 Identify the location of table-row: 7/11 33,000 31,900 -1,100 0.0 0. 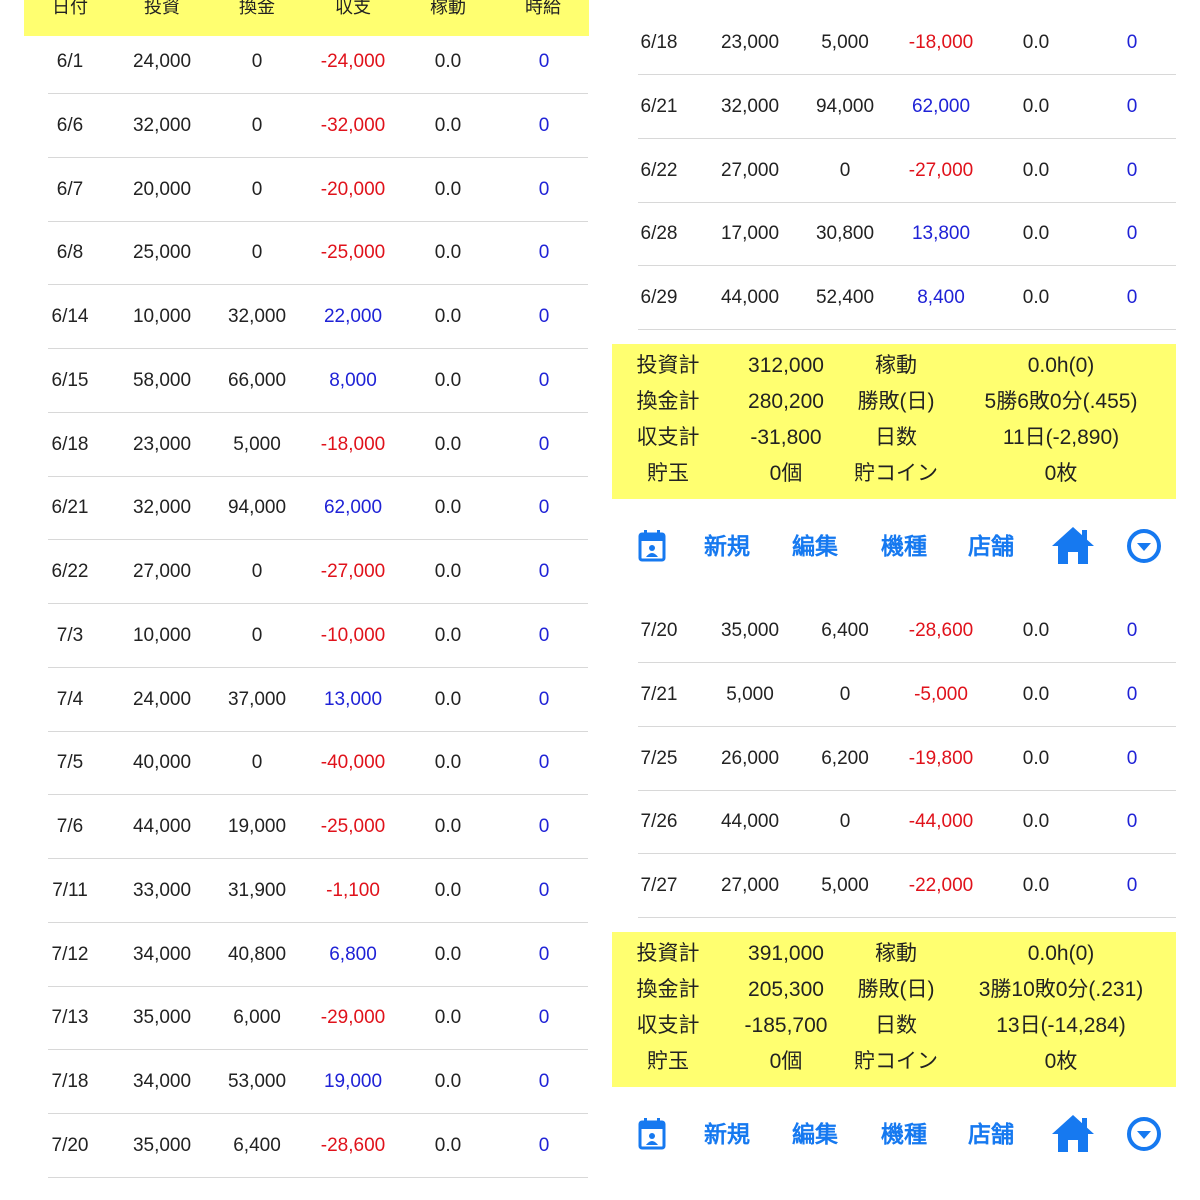
(318, 891).